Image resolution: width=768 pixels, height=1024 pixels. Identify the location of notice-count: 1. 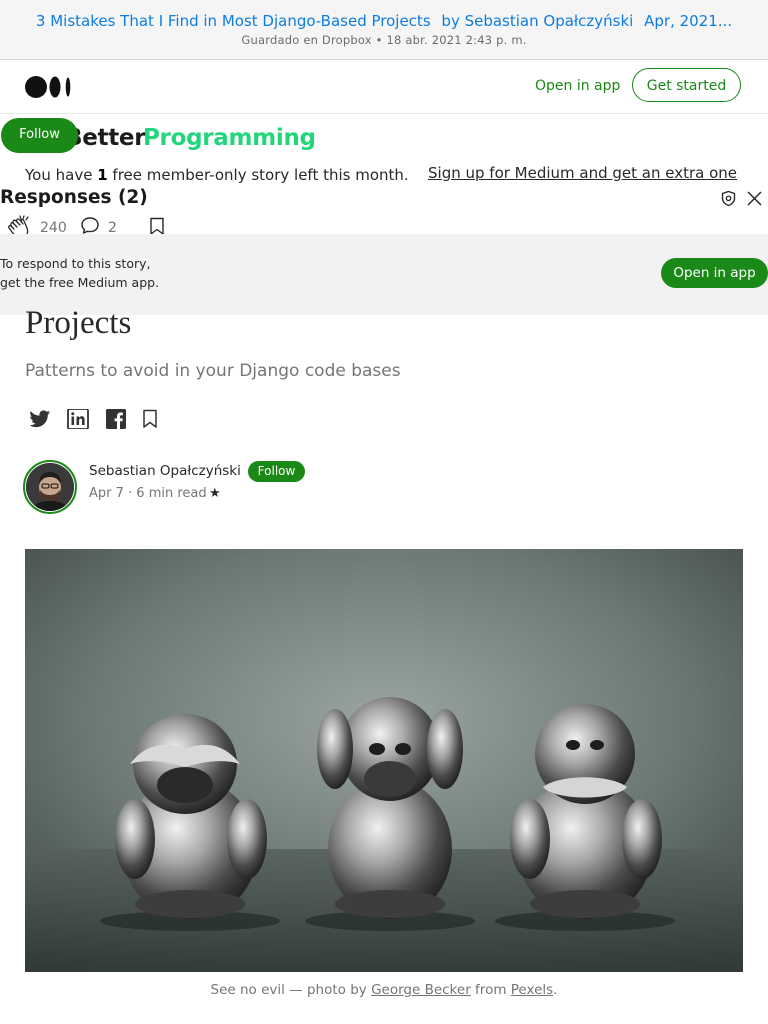
(102, 175).